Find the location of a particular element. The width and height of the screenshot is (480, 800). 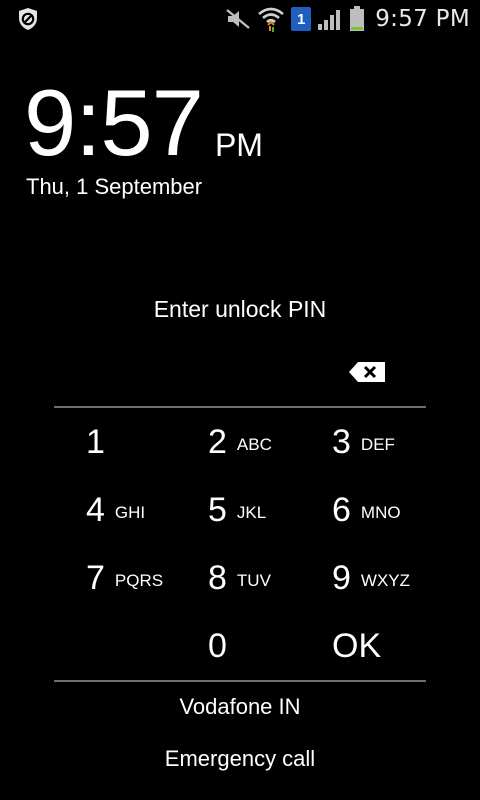

key-3: 3 DEF is located at coordinates (364, 442).